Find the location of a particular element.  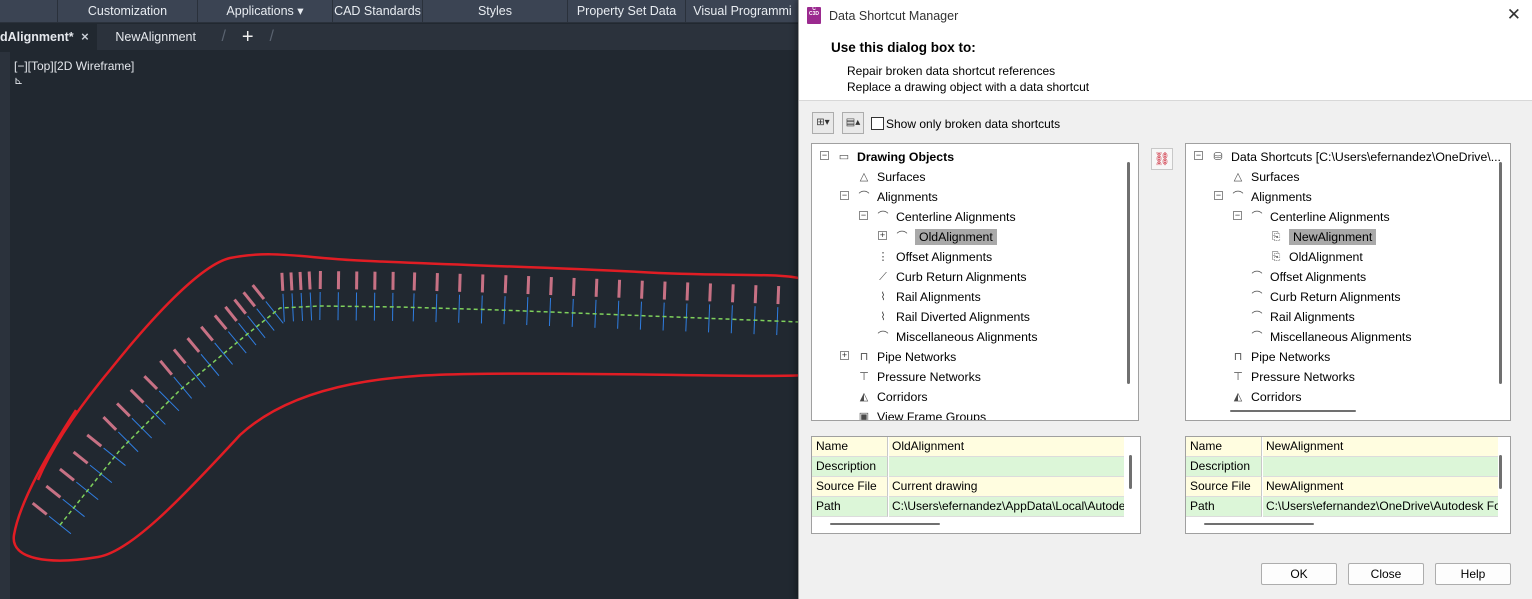

left-tree-item: ⌒ Miscellaneous Alignments is located at coordinates (956, 336).